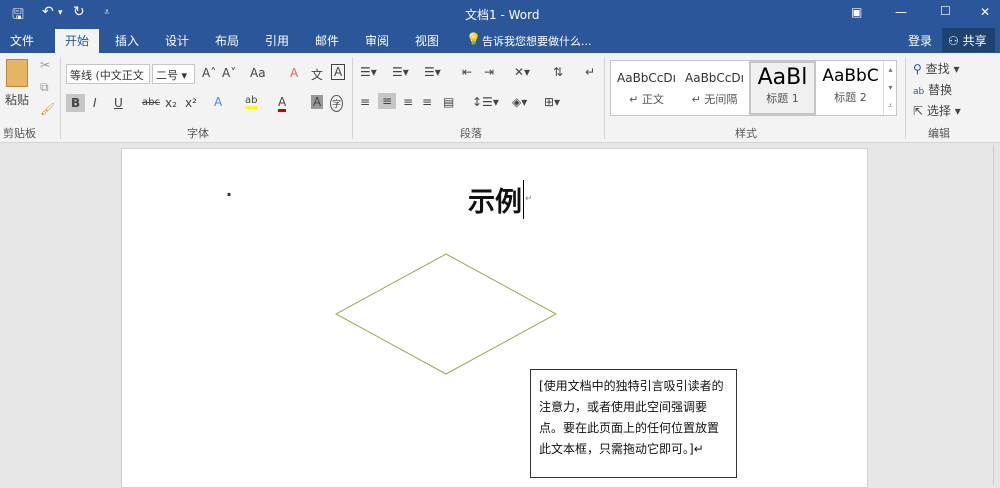 The image size is (1000, 488). Describe the element at coordinates (108, 74) in the screenshot. I see `font-name-select: 等线 (中文正文` at that location.